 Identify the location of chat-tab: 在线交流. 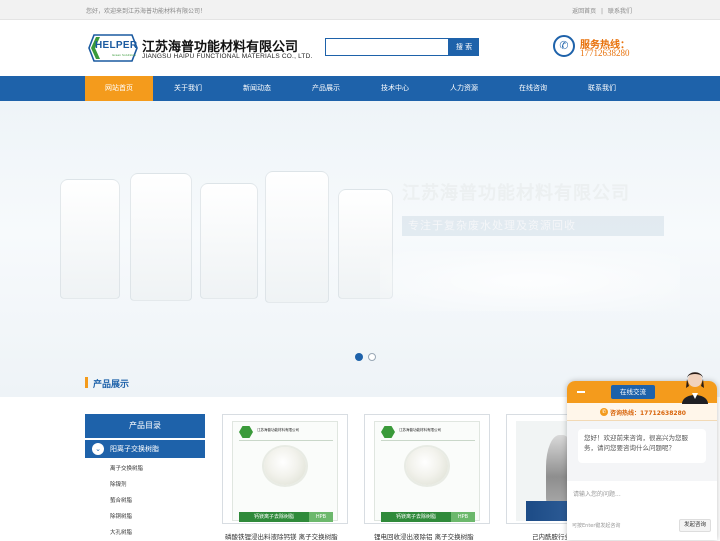
(633, 392).